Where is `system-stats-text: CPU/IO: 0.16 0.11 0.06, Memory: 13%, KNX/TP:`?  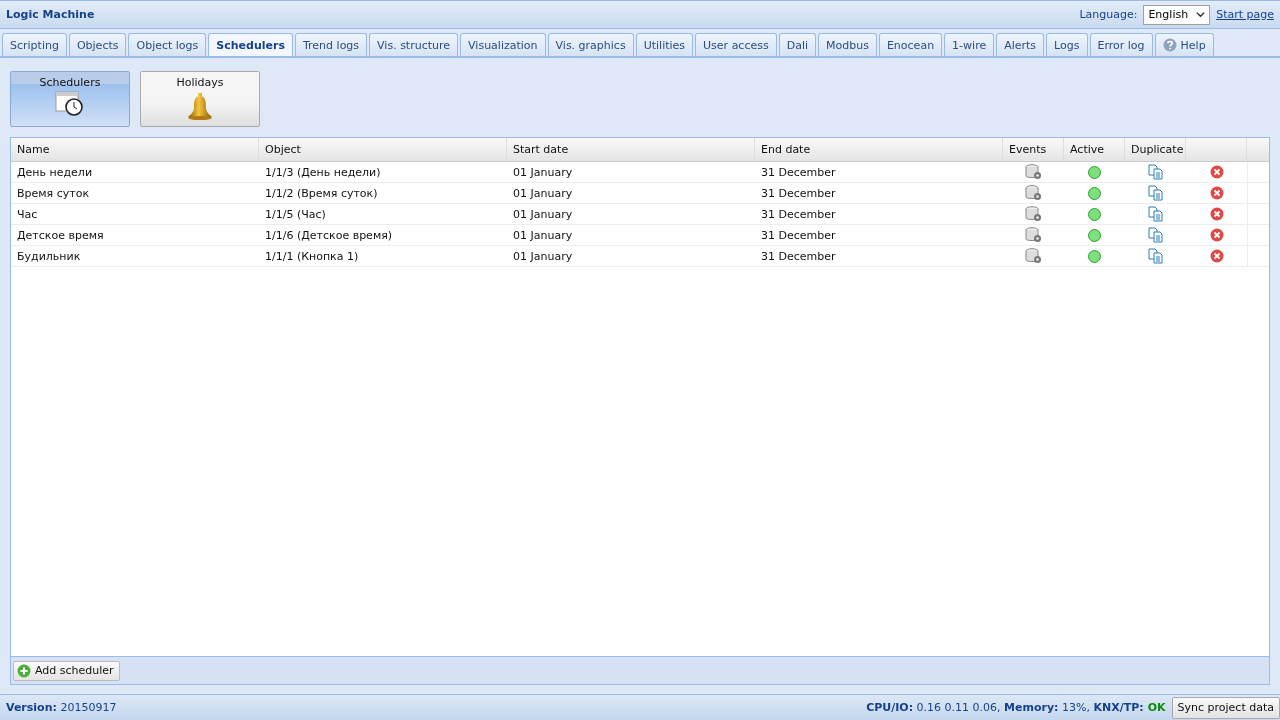
system-stats-text: CPU/IO: 0.16 0.11 0.06, Memory: 13%, KNX/TP: is located at coordinates (1005, 707).